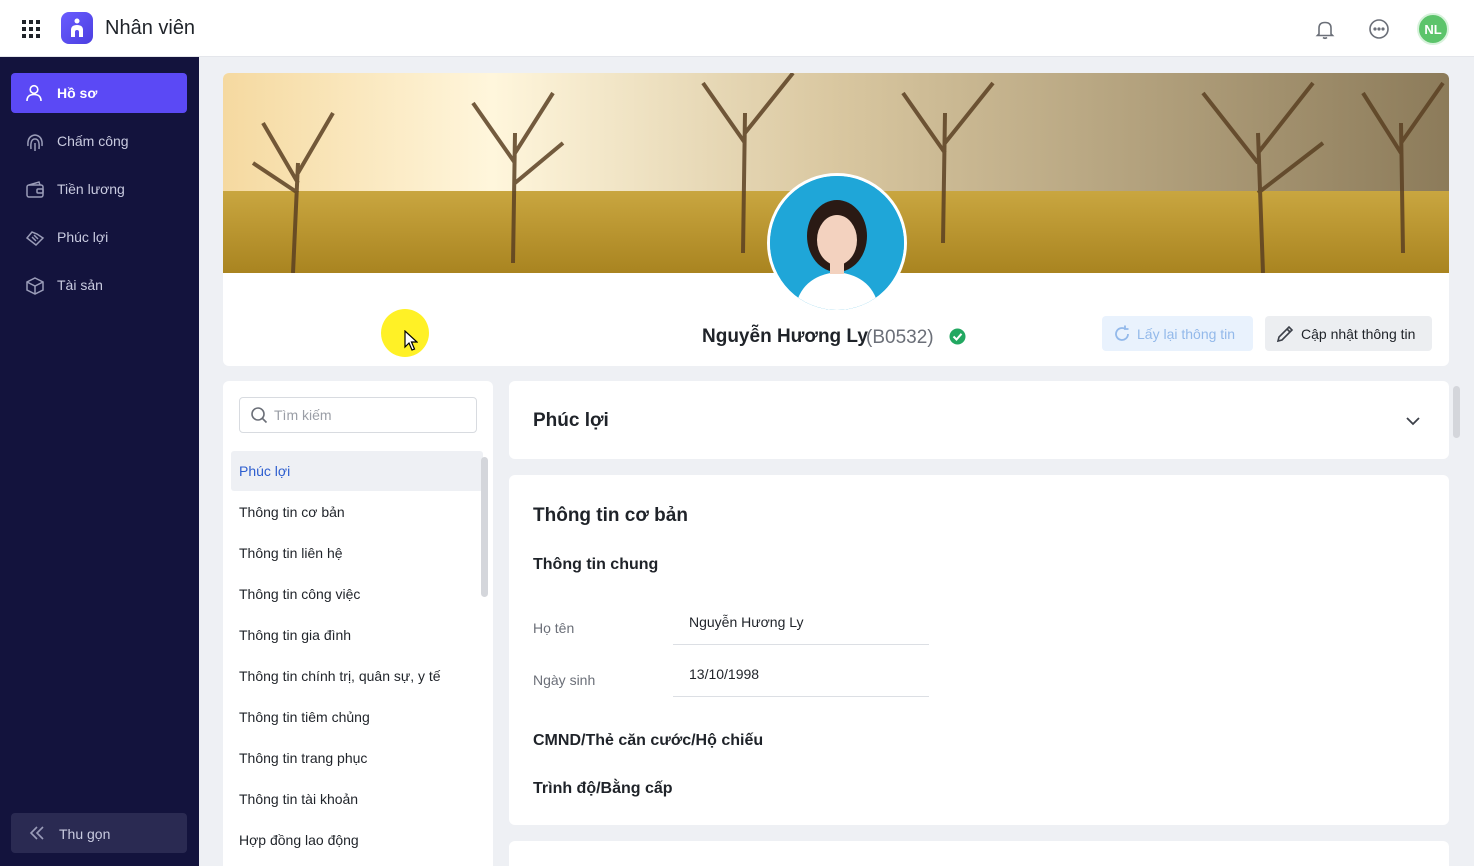 This screenshot has width=1474, height=866. Describe the element at coordinates (35, 189) in the screenshot. I see `wallet-icon` at that location.